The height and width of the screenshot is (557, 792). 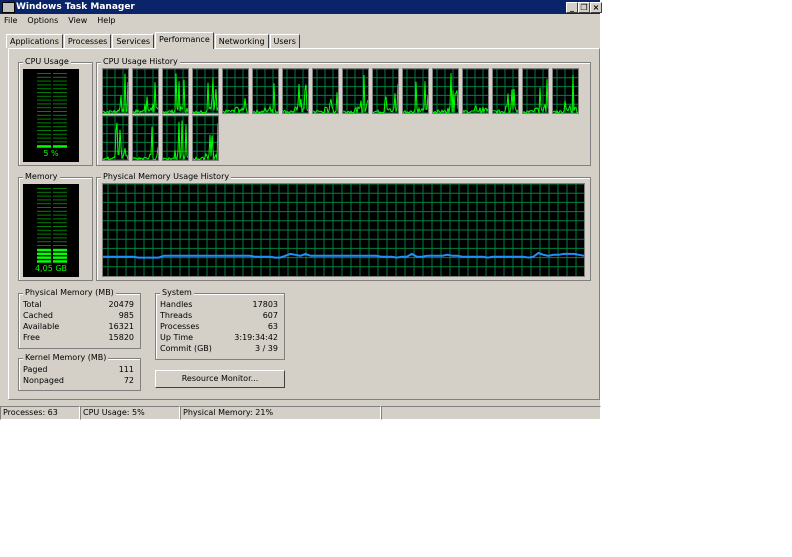 What do you see at coordinates (69, 292) in the screenshot?
I see `physical-memory-label: Physical Memory (MB)` at bounding box center [69, 292].